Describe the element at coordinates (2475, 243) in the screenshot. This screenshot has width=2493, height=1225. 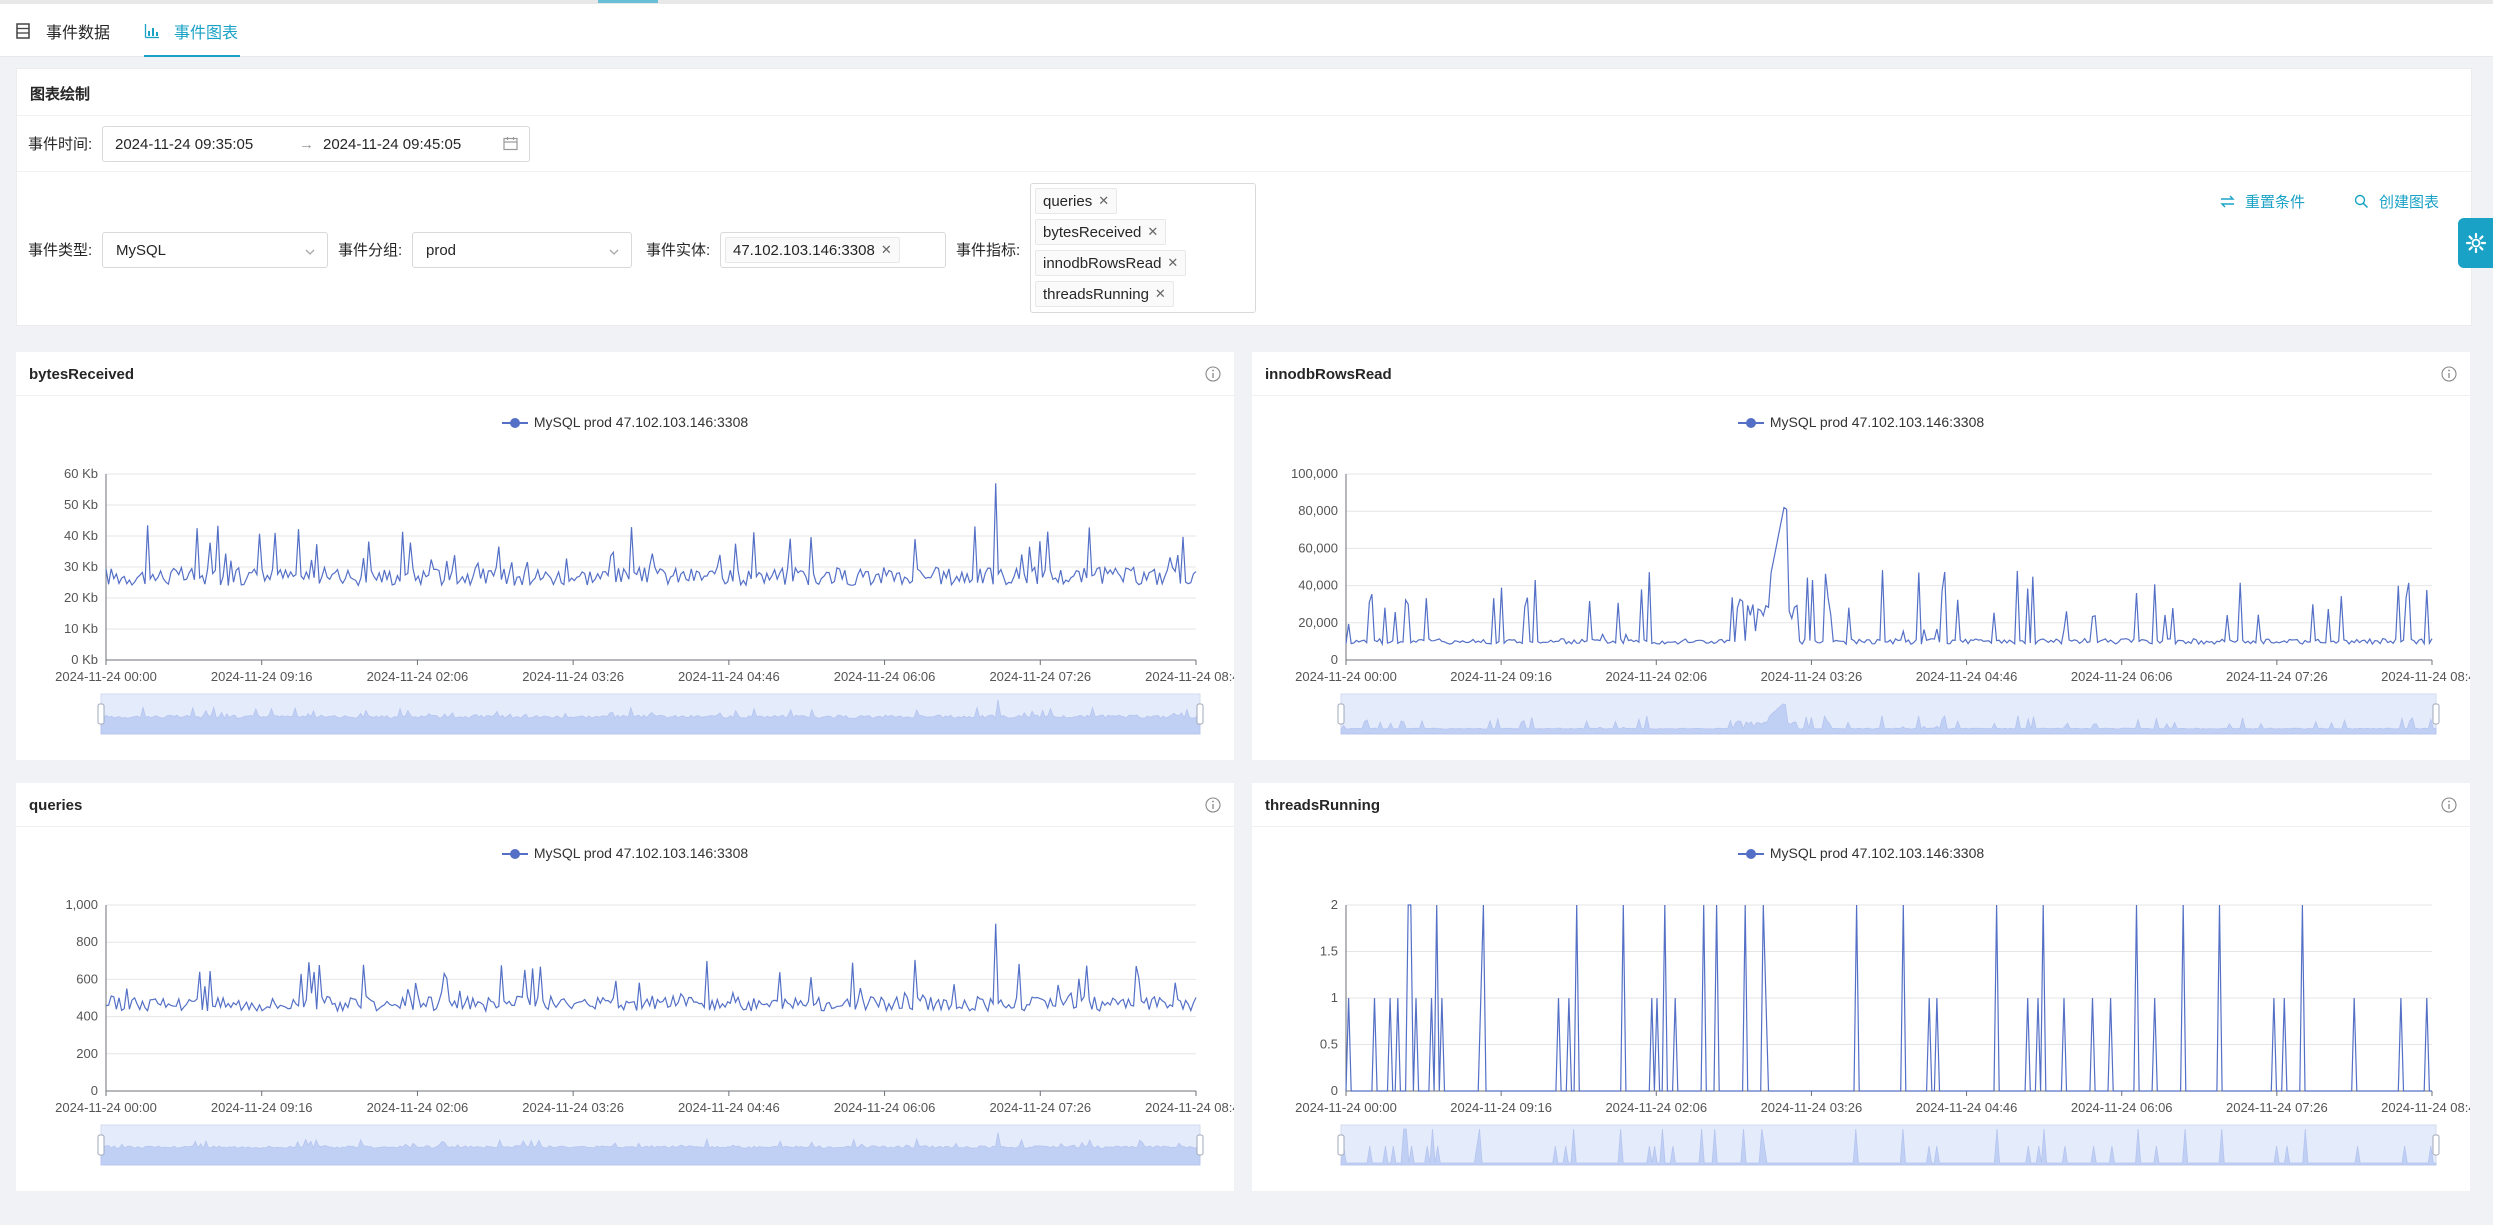
I see `settings-drawer-button` at that location.